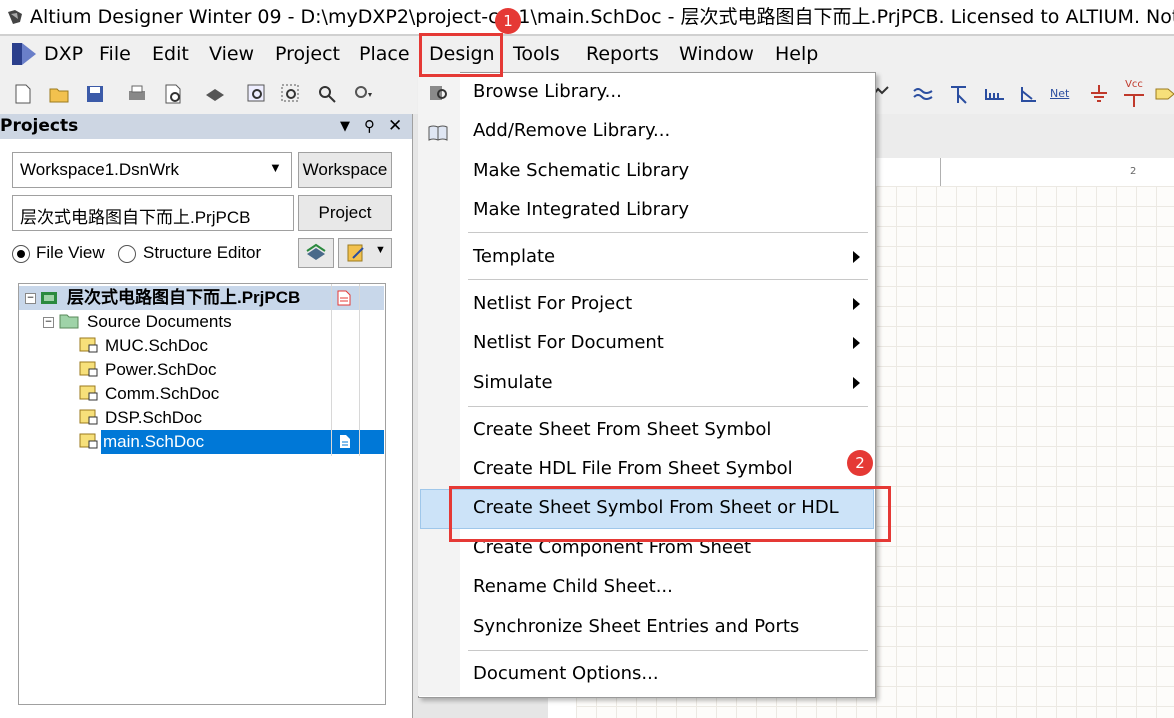 The height and width of the screenshot is (718, 1174). Describe the element at coordinates (159, 322) in the screenshot. I see `source-documents-folder: Source Documents` at that location.